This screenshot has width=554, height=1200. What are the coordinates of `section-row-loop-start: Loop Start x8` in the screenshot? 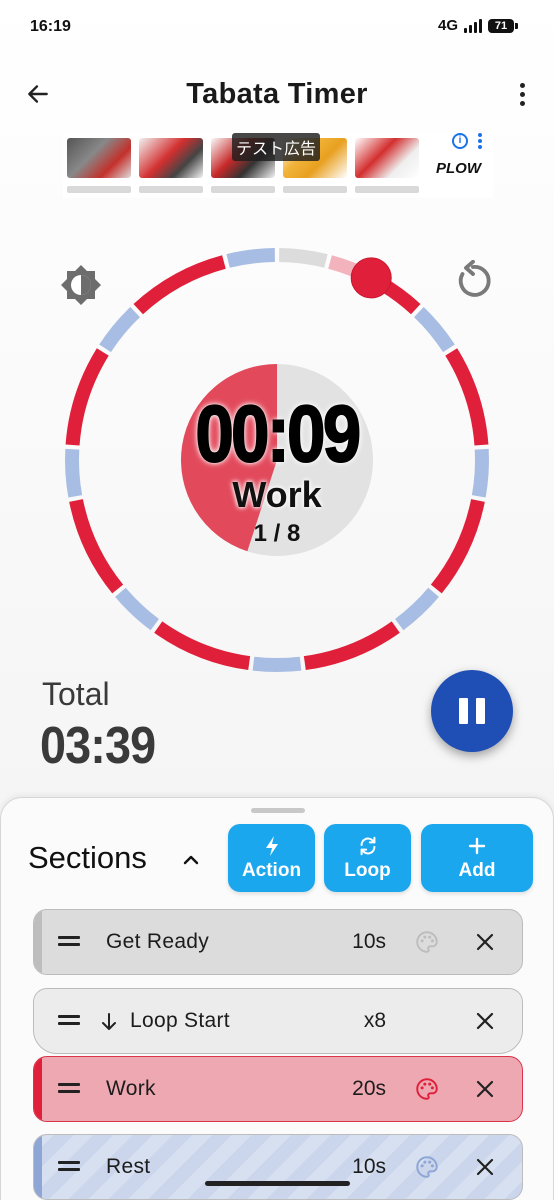 It's located at (278, 1021).